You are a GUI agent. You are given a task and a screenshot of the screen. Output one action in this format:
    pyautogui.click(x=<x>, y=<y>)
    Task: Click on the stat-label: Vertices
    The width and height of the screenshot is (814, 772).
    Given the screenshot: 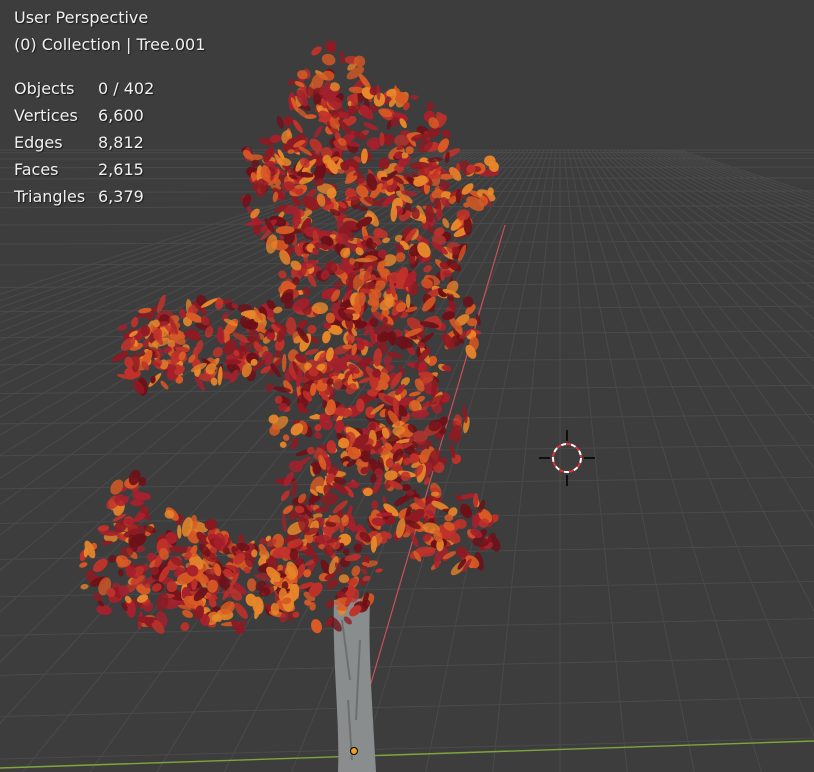 What is the action you would take?
    pyautogui.click(x=46, y=115)
    